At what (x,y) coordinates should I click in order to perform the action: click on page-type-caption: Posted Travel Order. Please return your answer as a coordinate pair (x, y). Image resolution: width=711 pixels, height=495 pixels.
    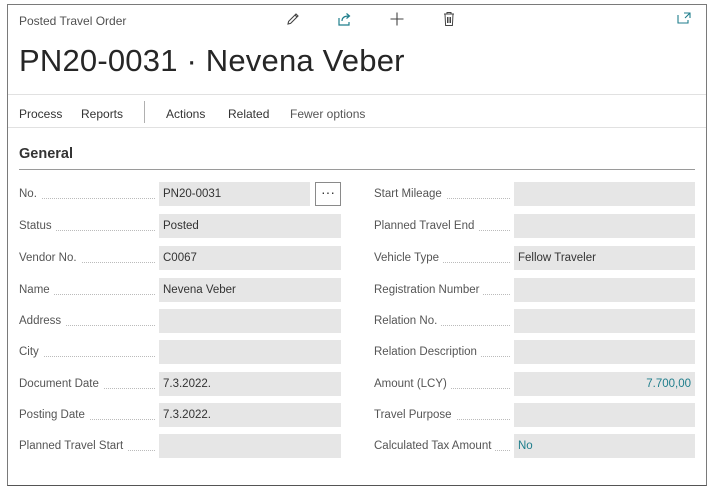
    Looking at the image, I should click on (73, 21).